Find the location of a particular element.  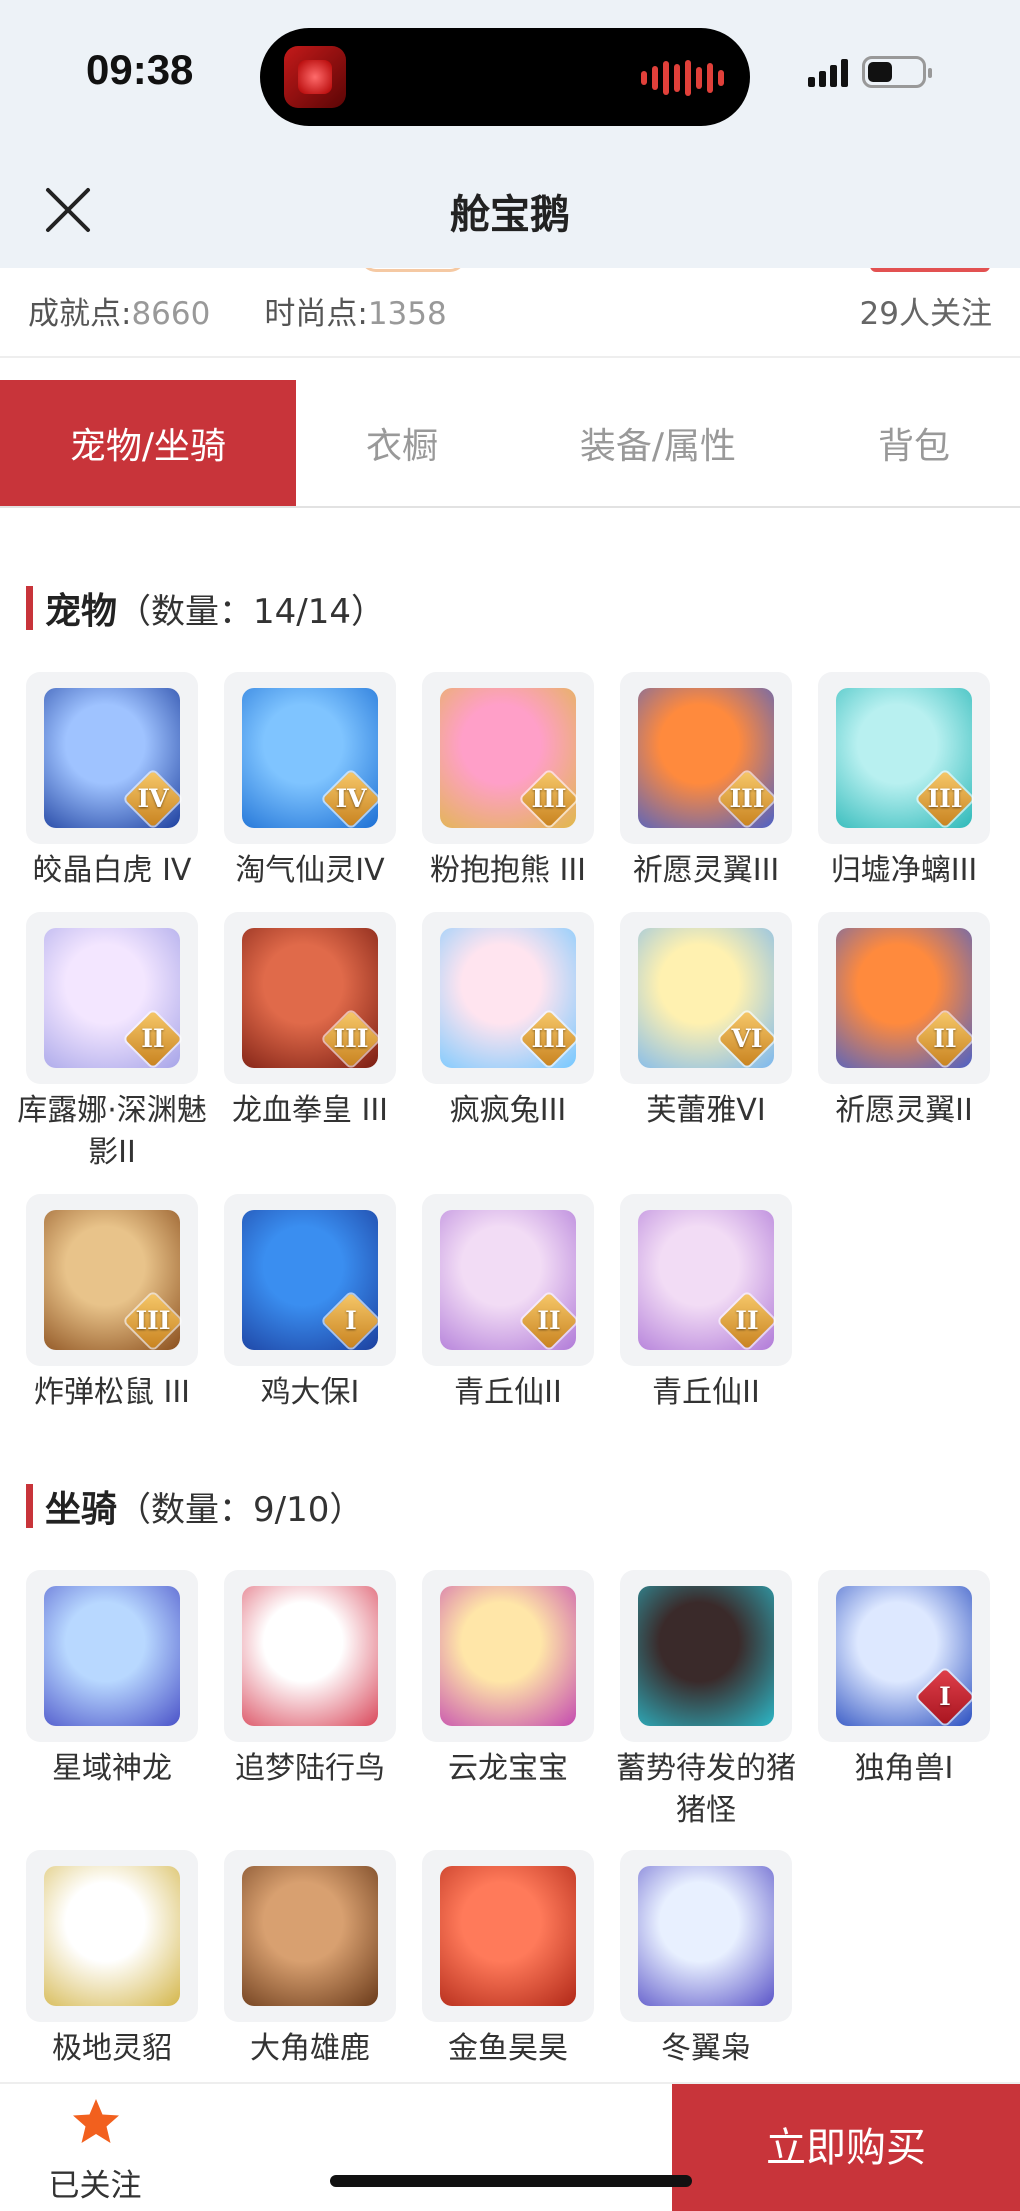

pet-card: III 粉抱抱熊 III is located at coordinates (508, 782).